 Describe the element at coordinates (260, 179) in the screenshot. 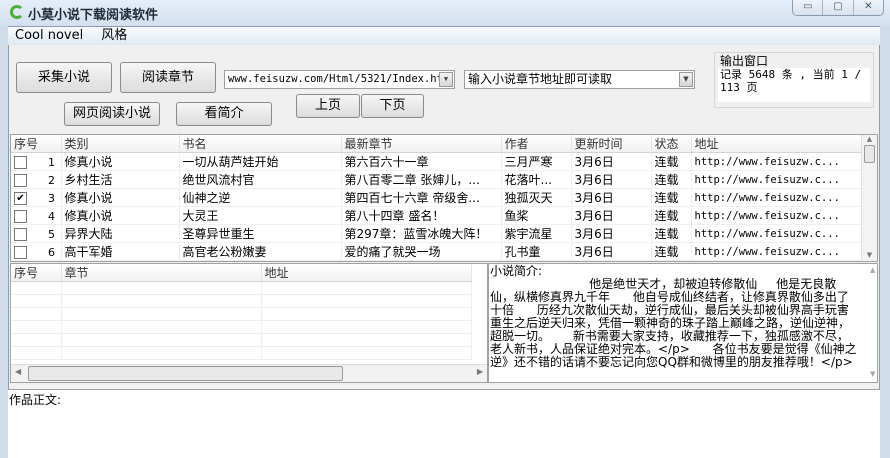

I see `book-name: 绝世风流村官` at that location.